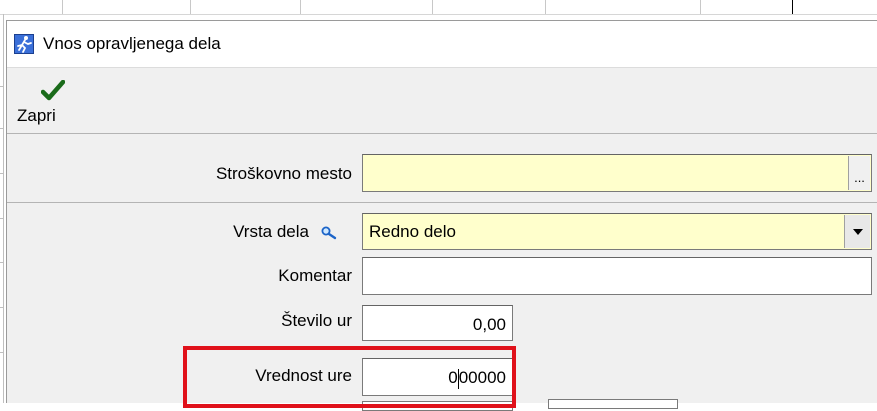 This screenshot has width=877, height=411. Describe the element at coordinates (36, 115) in the screenshot. I see `close-button-label: Zapri` at that location.